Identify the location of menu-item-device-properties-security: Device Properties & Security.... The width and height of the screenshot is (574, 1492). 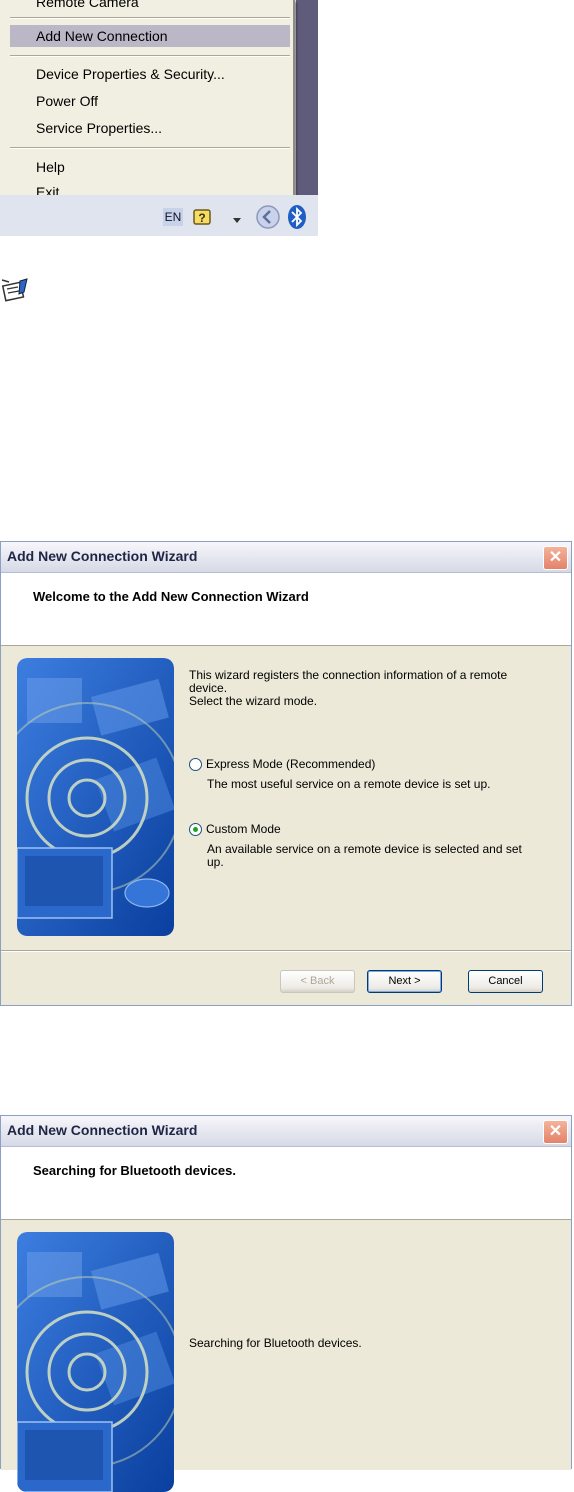
(150, 74).